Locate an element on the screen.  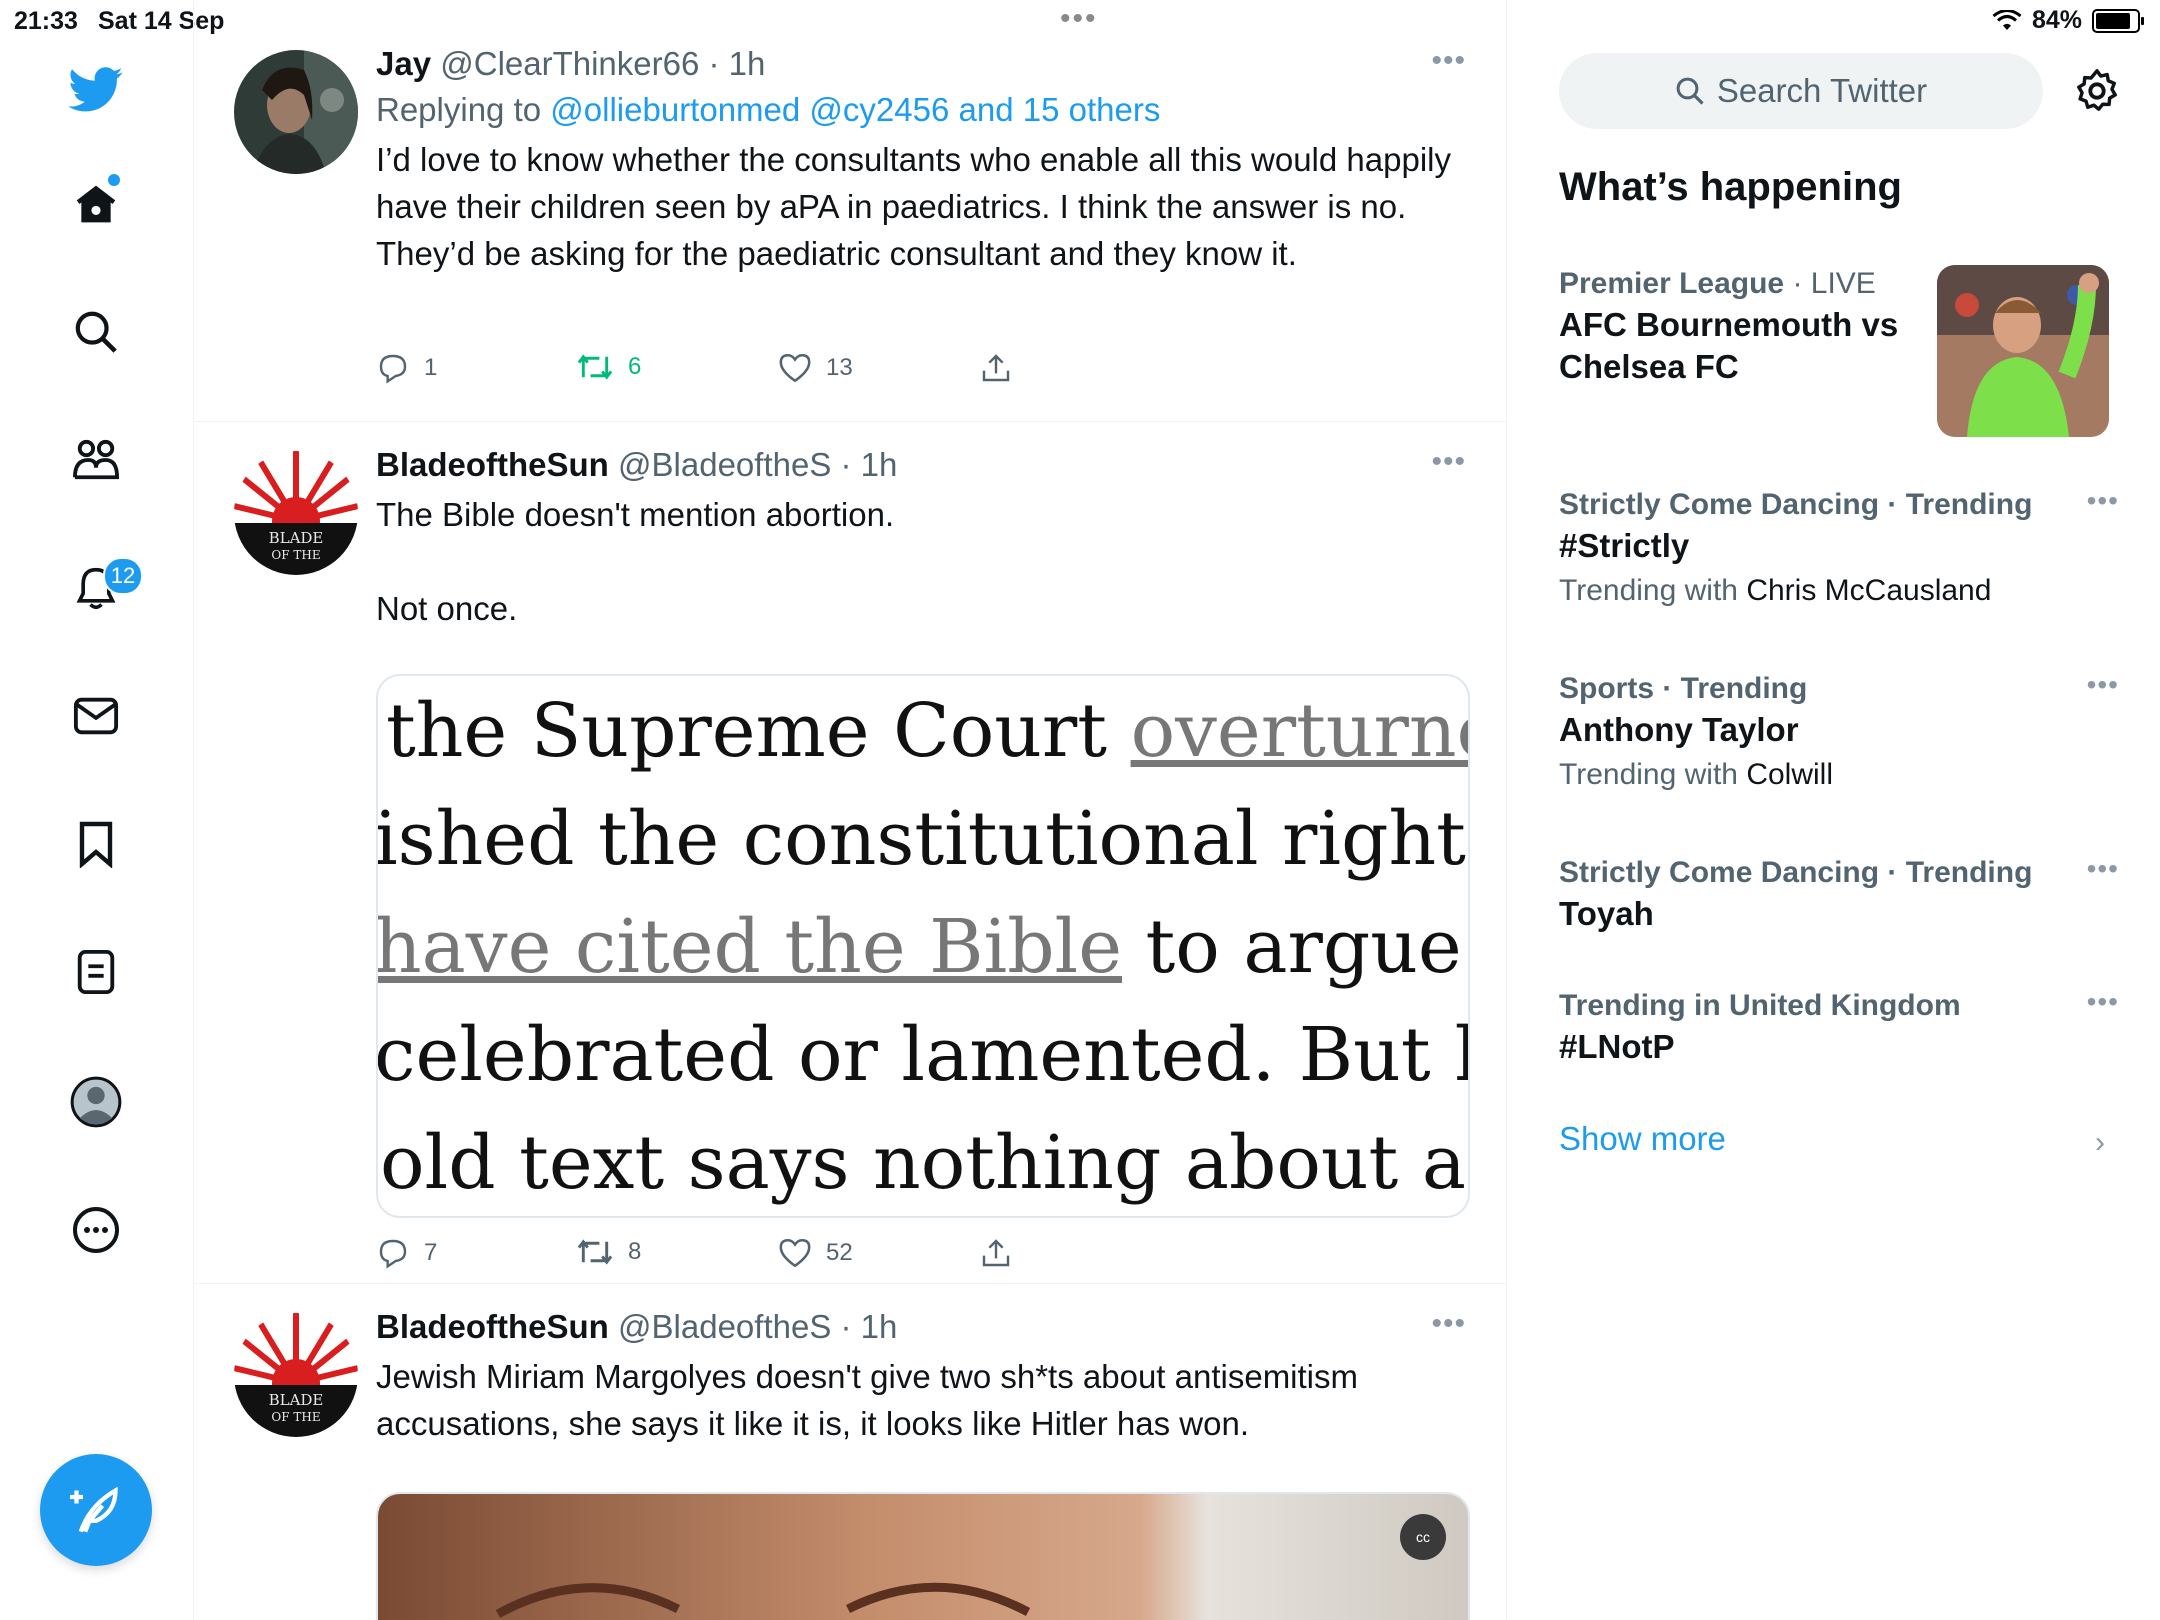
avatar is located at coordinates (296, 112).